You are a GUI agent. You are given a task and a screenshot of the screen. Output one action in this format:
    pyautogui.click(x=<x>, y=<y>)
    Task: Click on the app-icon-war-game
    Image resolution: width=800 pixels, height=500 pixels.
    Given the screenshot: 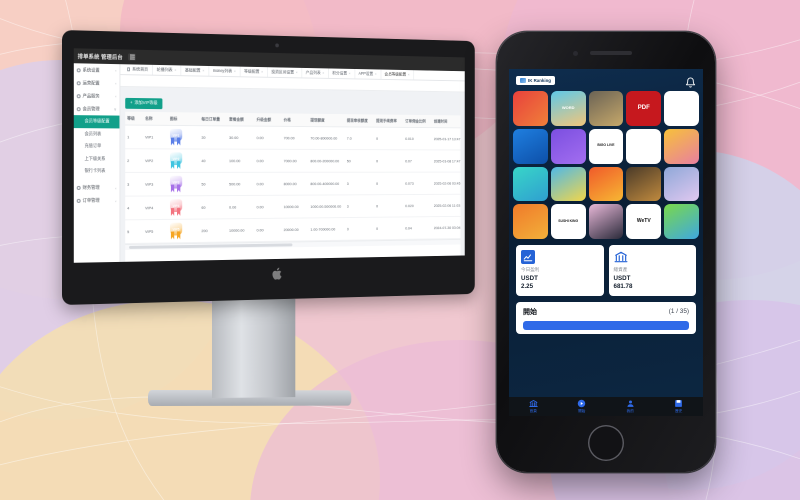 What is the action you would take?
    pyautogui.click(x=606, y=108)
    